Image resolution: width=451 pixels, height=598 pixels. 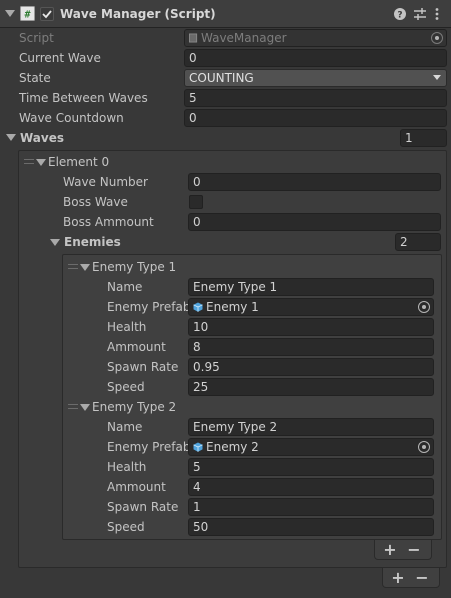 What do you see at coordinates (315, 98) in the screenshot?
I see `time-between-waves-field: 5` at bounding box center [315, 98].